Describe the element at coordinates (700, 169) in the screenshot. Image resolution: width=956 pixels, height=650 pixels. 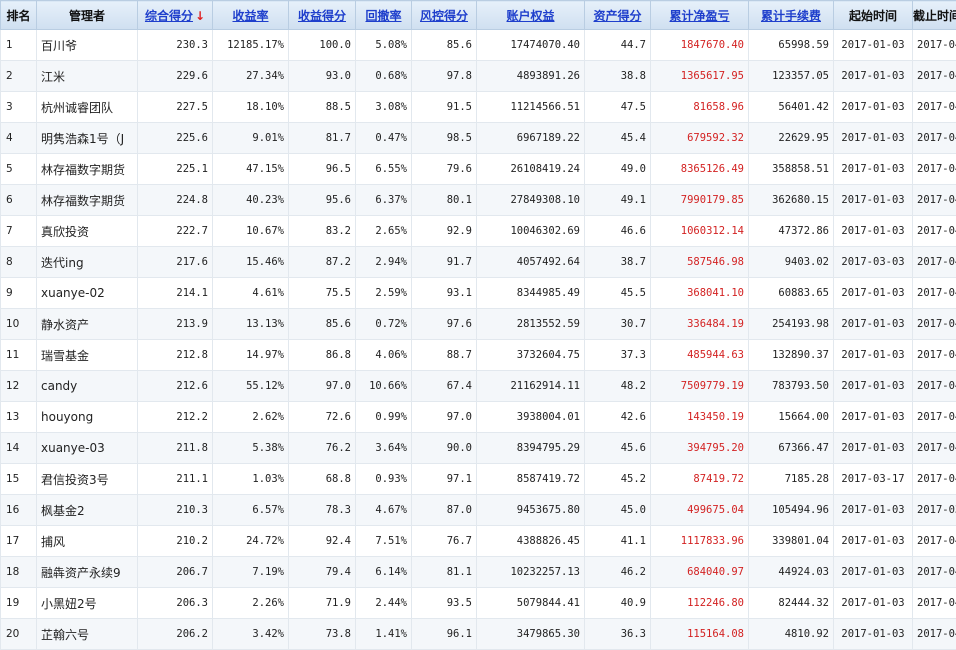
I see `cell-net-pnl: 8365126.49` at that location.